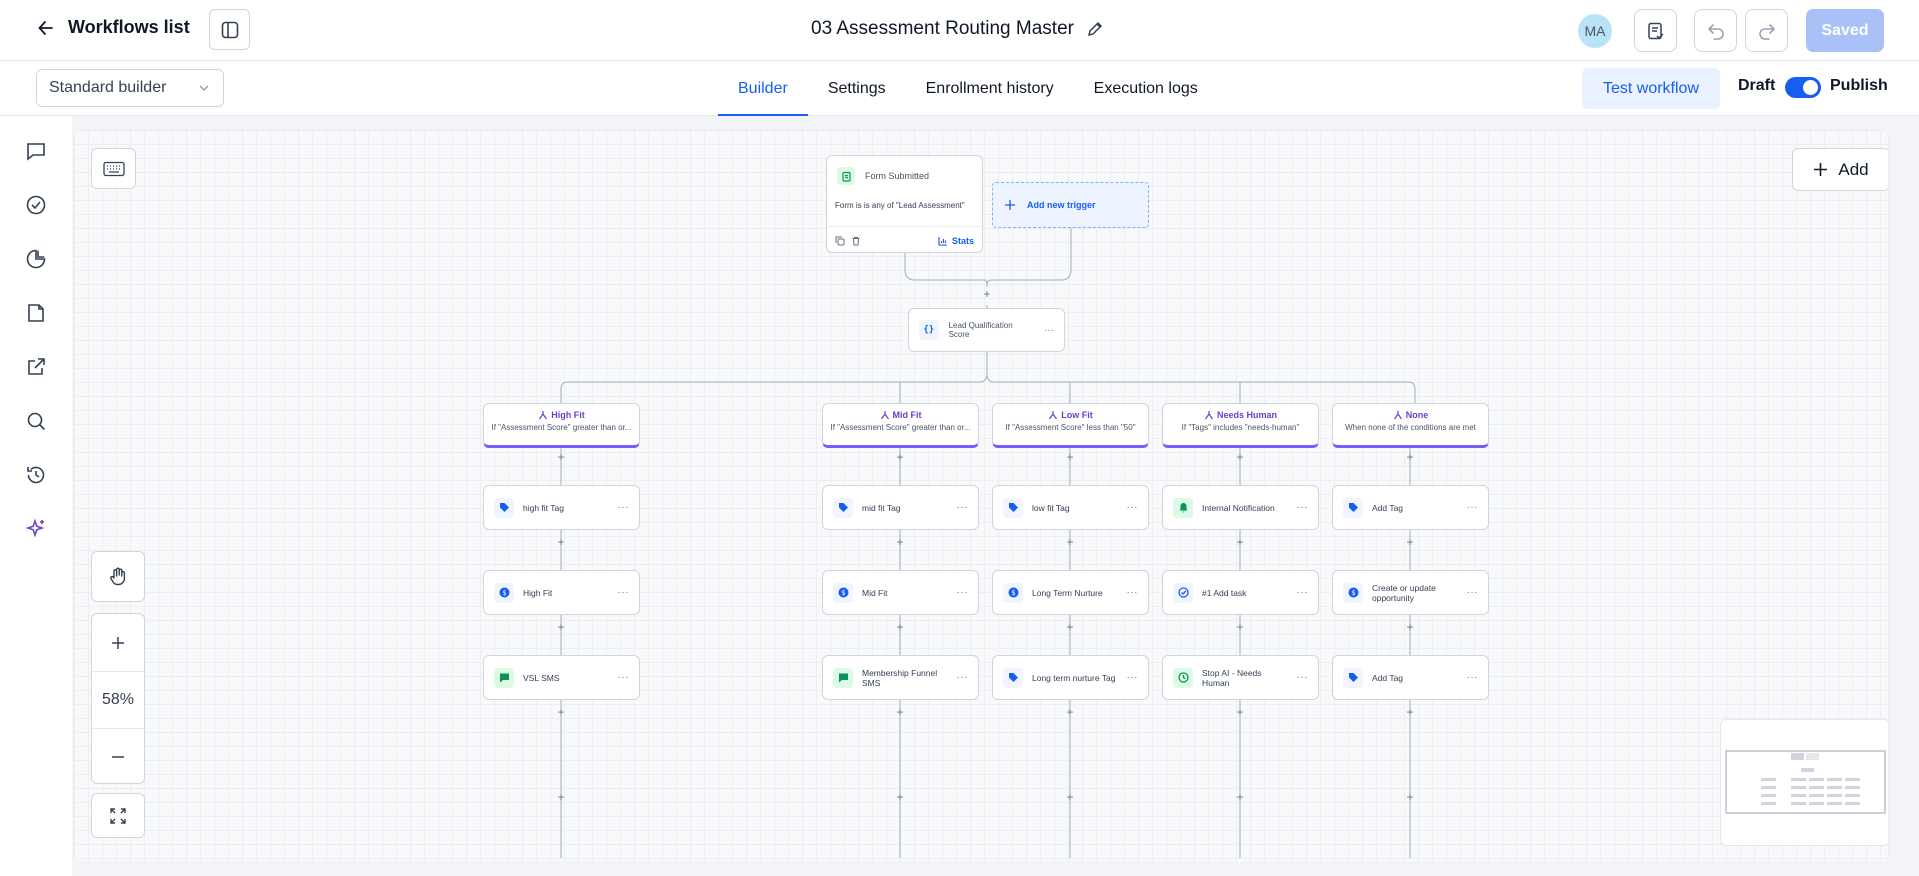 This screenshot has height=876, width=1919. What do you see at coordinates (857, 88) in the screenshot?
I see `tab-settings: Settings` at bounding box center [857, 88].